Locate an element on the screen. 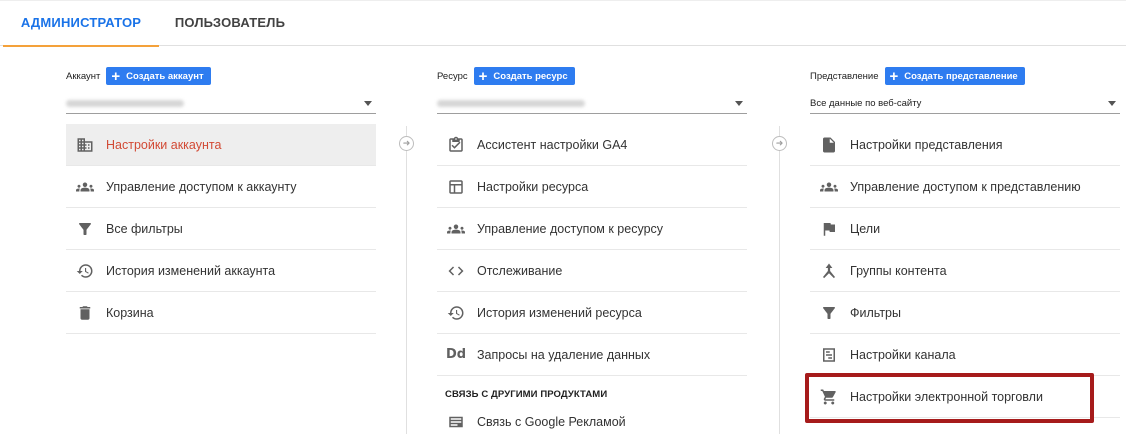 This screenshot has height=434, width=1126. flag-icon is located at coordinates (829, 229).